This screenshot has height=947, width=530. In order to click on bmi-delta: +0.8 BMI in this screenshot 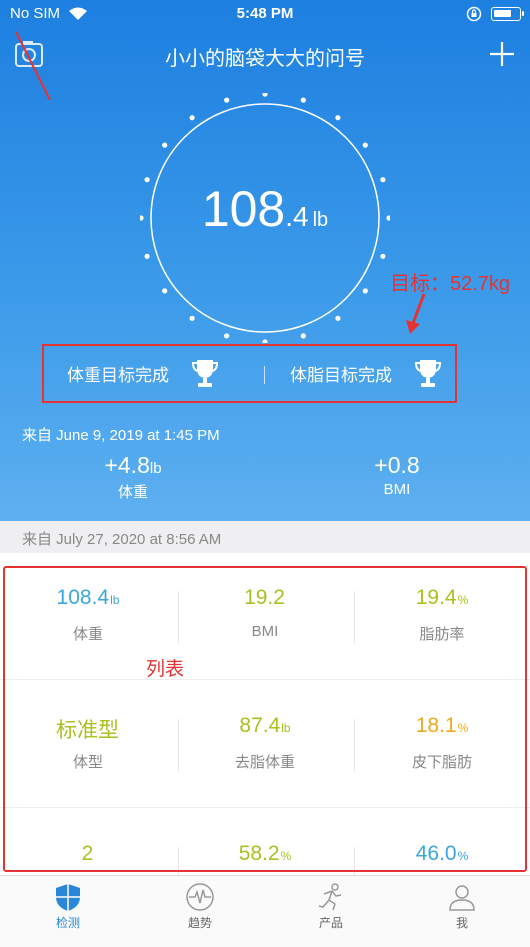, I will do `click(397, 475)`.